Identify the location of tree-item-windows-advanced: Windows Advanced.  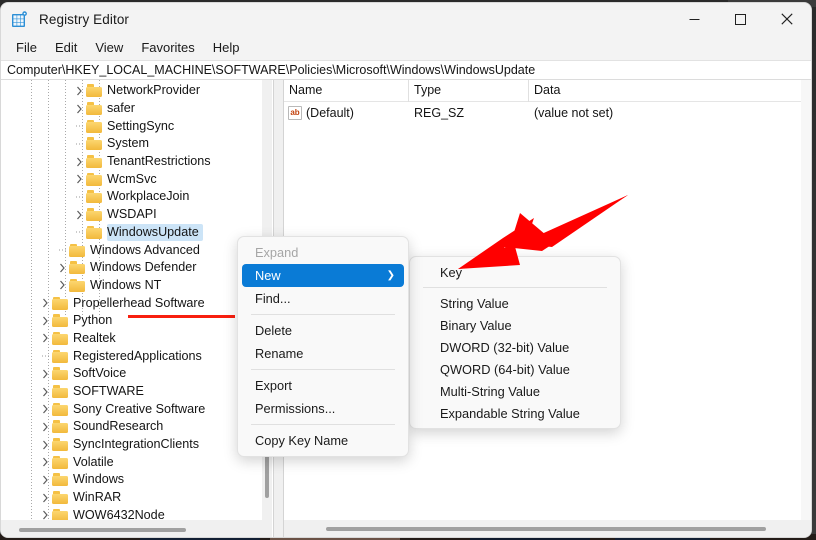
(132, 250).